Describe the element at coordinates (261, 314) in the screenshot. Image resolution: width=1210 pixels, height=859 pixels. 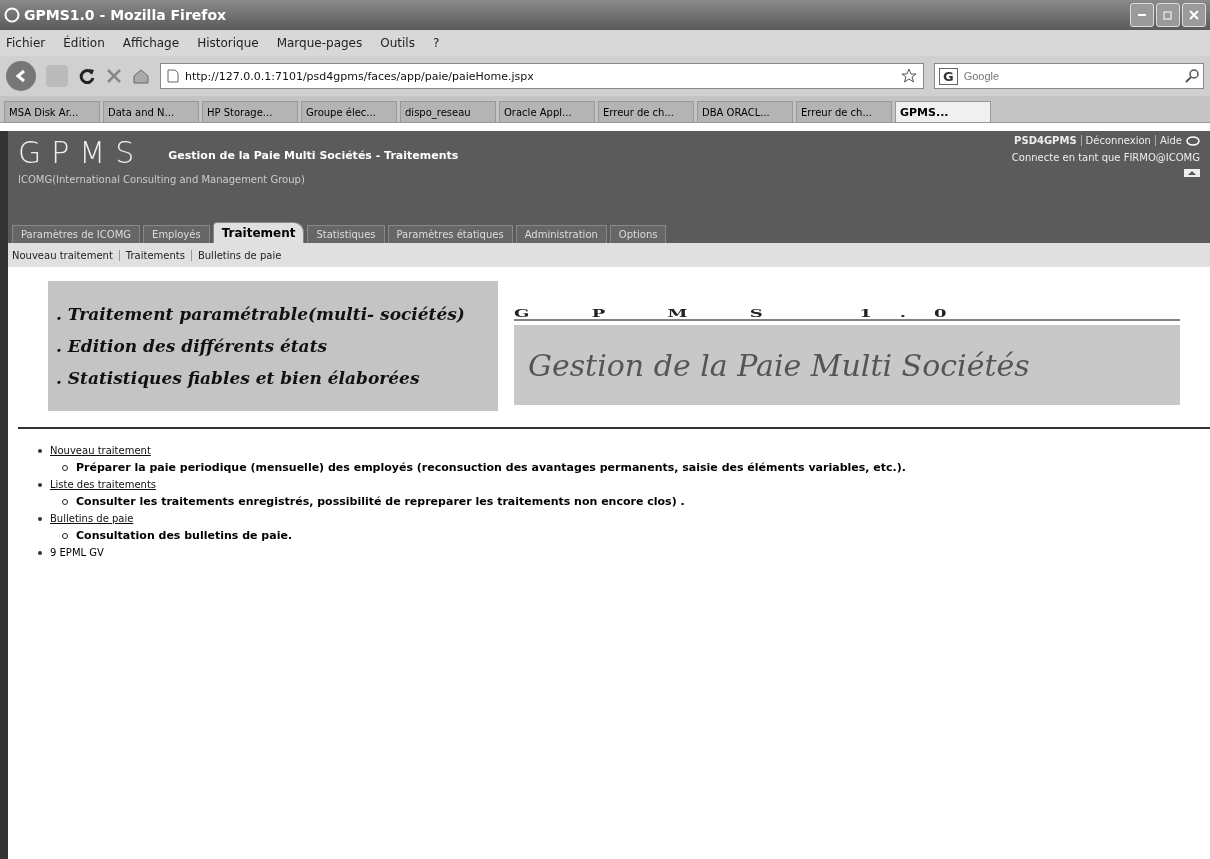
I see `feature-line: . Traitement paramétrable(multi- sociétés)` at that location.